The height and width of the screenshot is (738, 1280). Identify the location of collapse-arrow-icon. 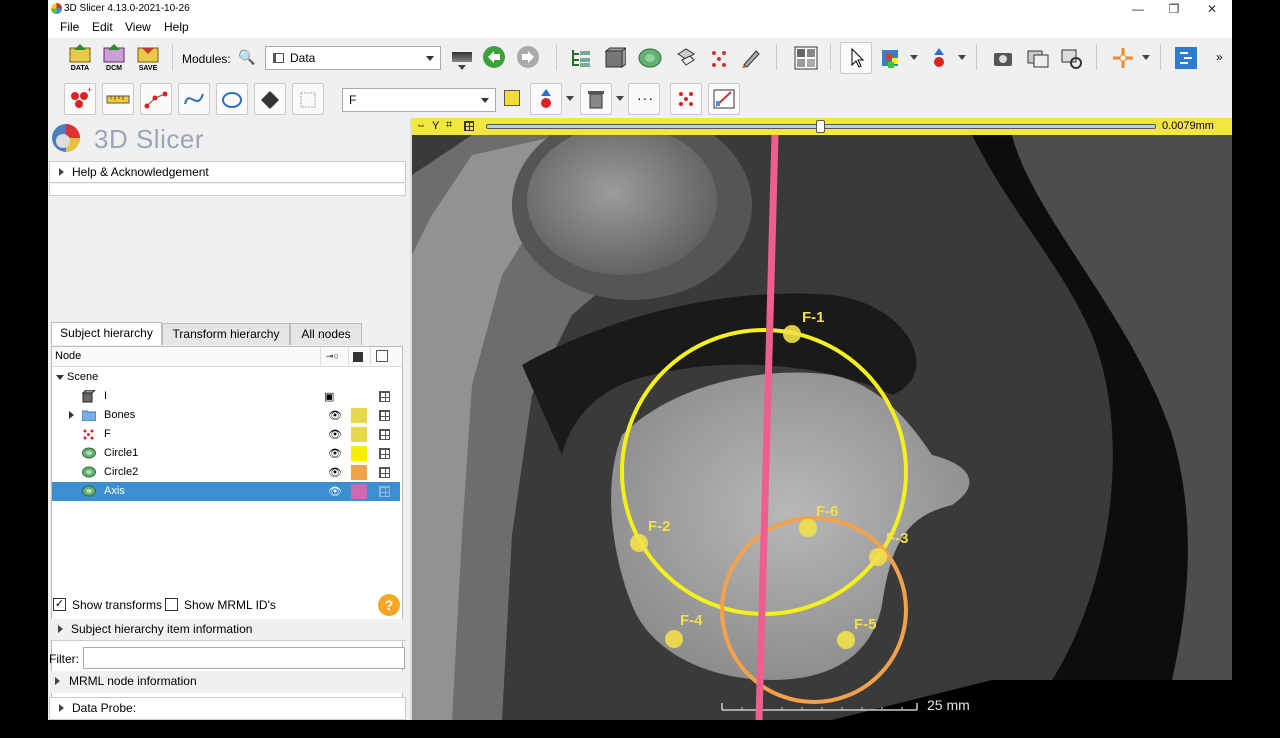
(60, 377).